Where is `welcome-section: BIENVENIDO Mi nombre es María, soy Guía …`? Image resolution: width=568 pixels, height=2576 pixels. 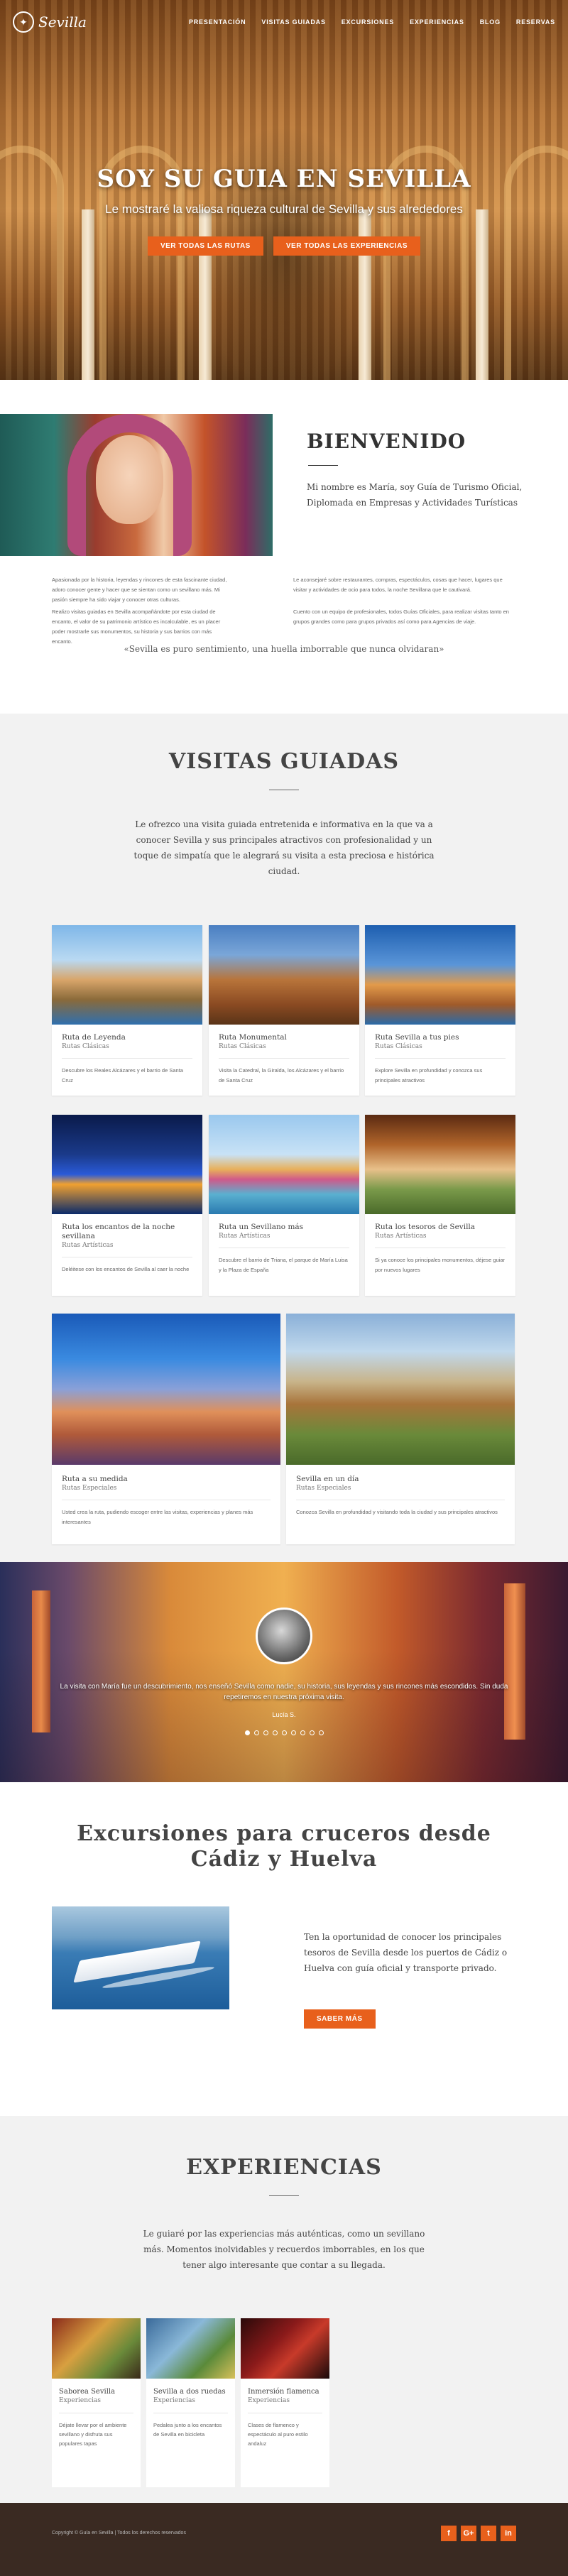
welcome-section: BIENVENIDO Mi nombre es María, soy Guía … is located at coordinates (284, 547).